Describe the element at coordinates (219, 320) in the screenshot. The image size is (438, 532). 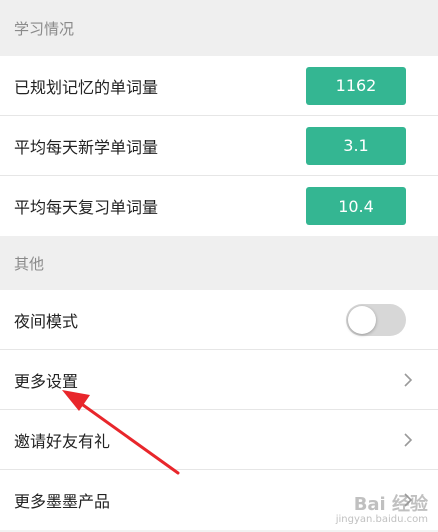
I see `row-night-mode: 夜间模式` at that location.